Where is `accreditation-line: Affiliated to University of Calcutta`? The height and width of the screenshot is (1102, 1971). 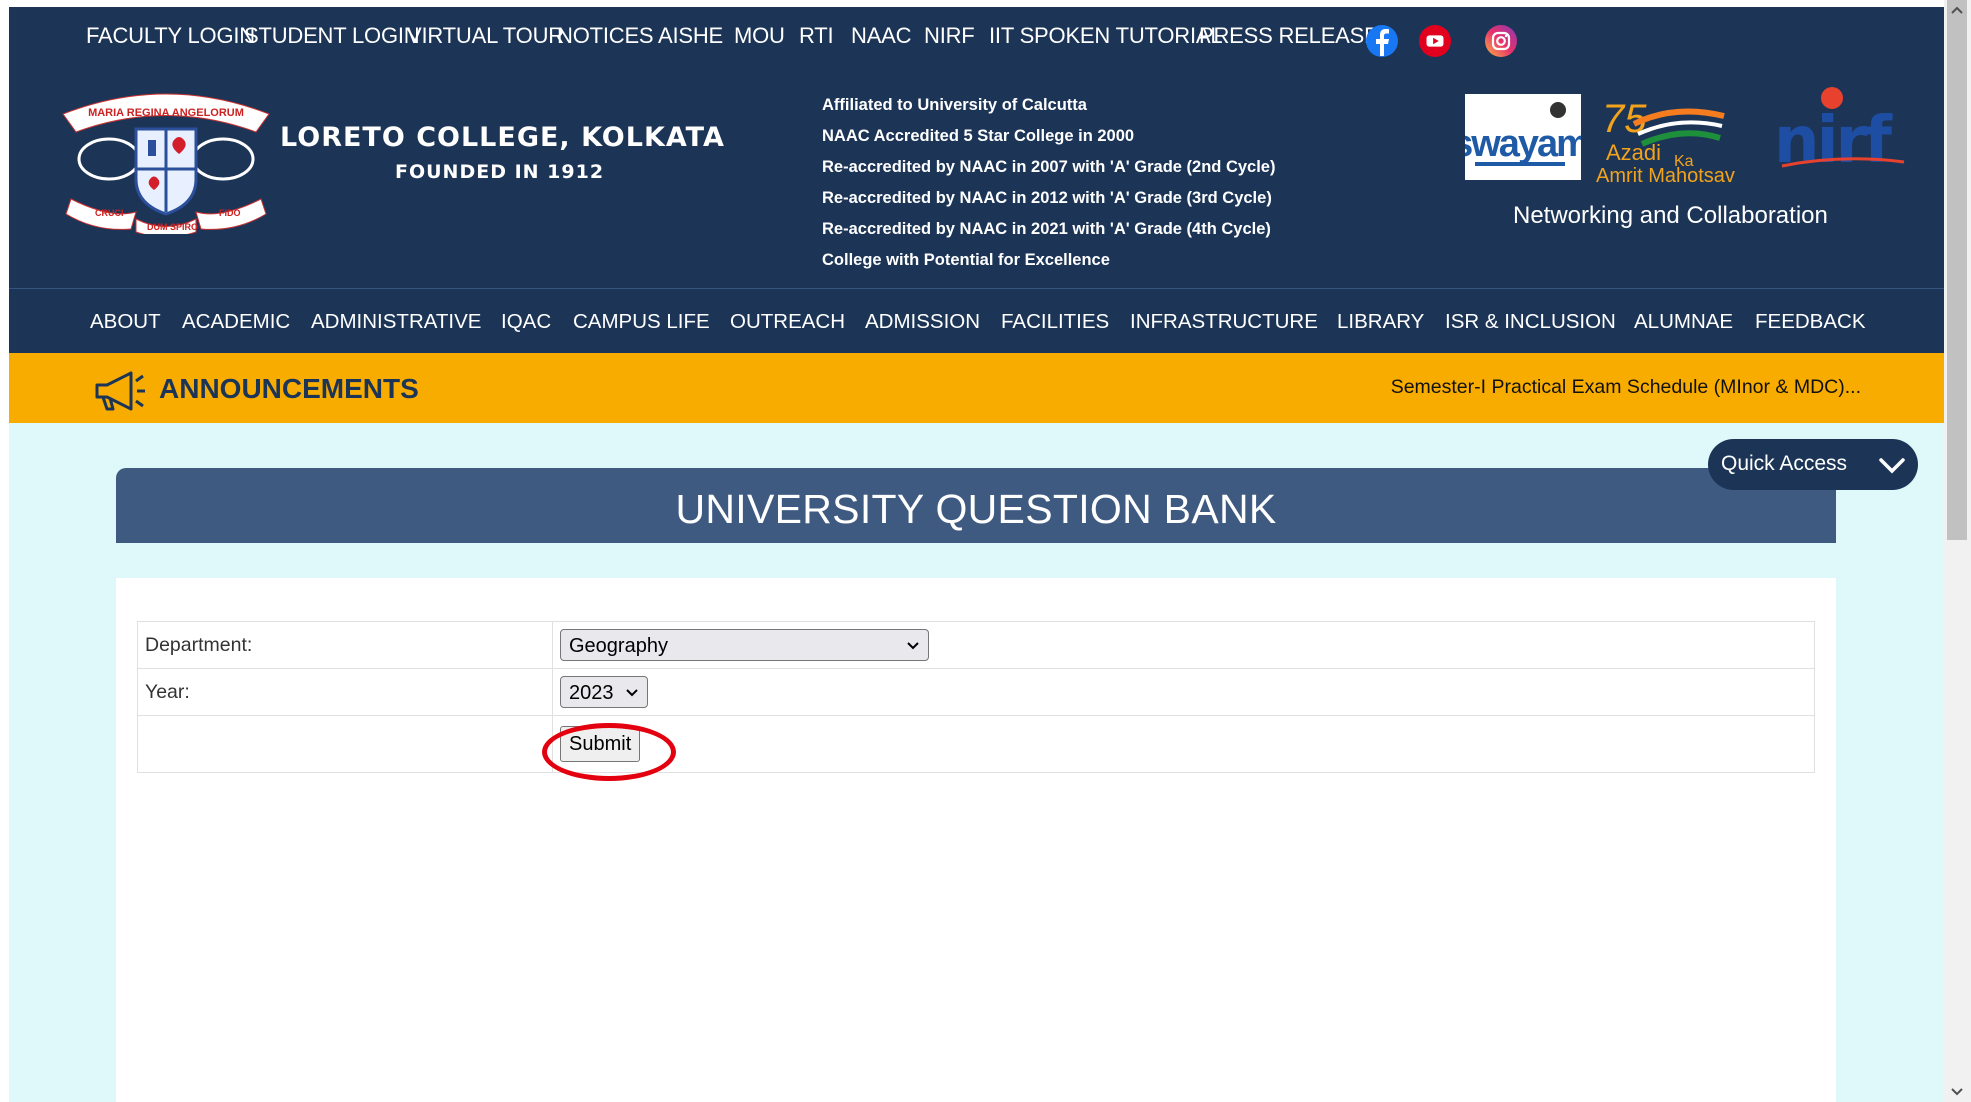
accreditation-line: Affiliated to University of Calcutta is located at coordinates (954, 105).